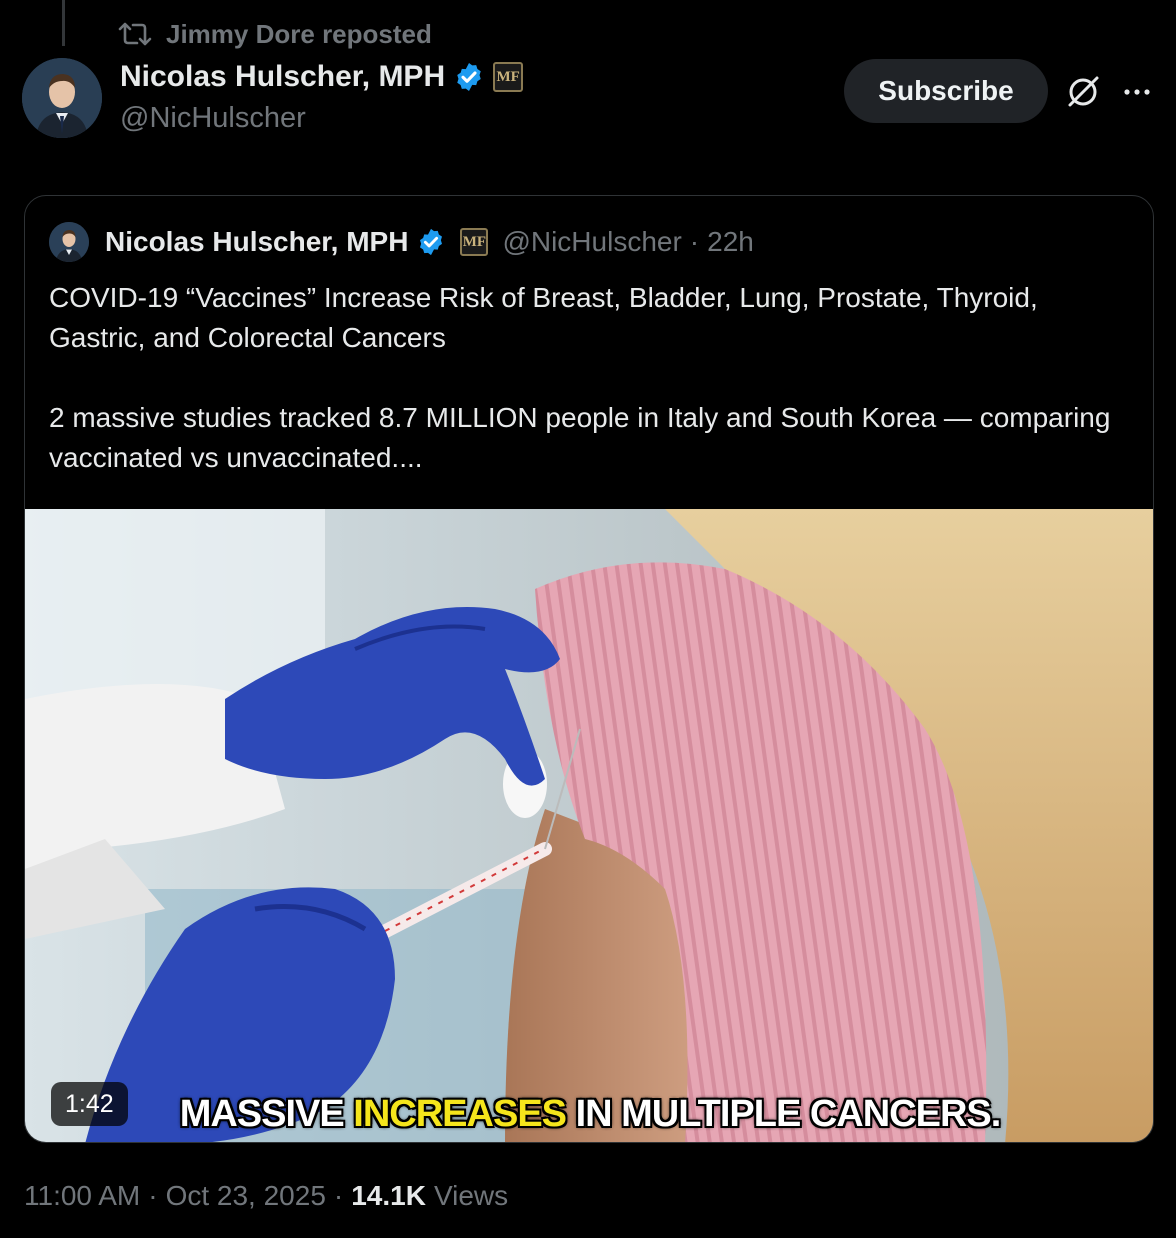 Image resolution: width=1176 pixels, height=1238 pixels. What do you see at coordinates (591, 242) in the screenshot?
I see `quoted-handle: @NicHulscher` at bounding box center [591, 242].